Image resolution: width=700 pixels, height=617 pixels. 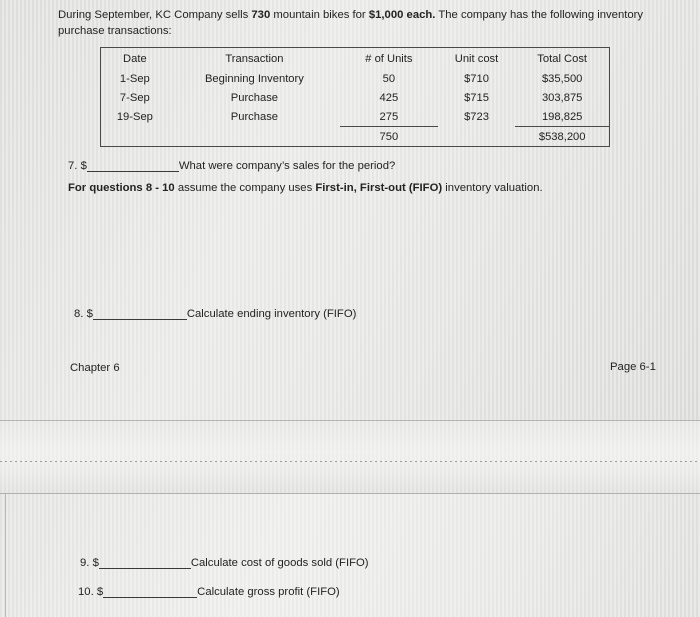 I want to click on note-fifo-term: First-in, First-out (FIFO), so click(x=379, y=188).